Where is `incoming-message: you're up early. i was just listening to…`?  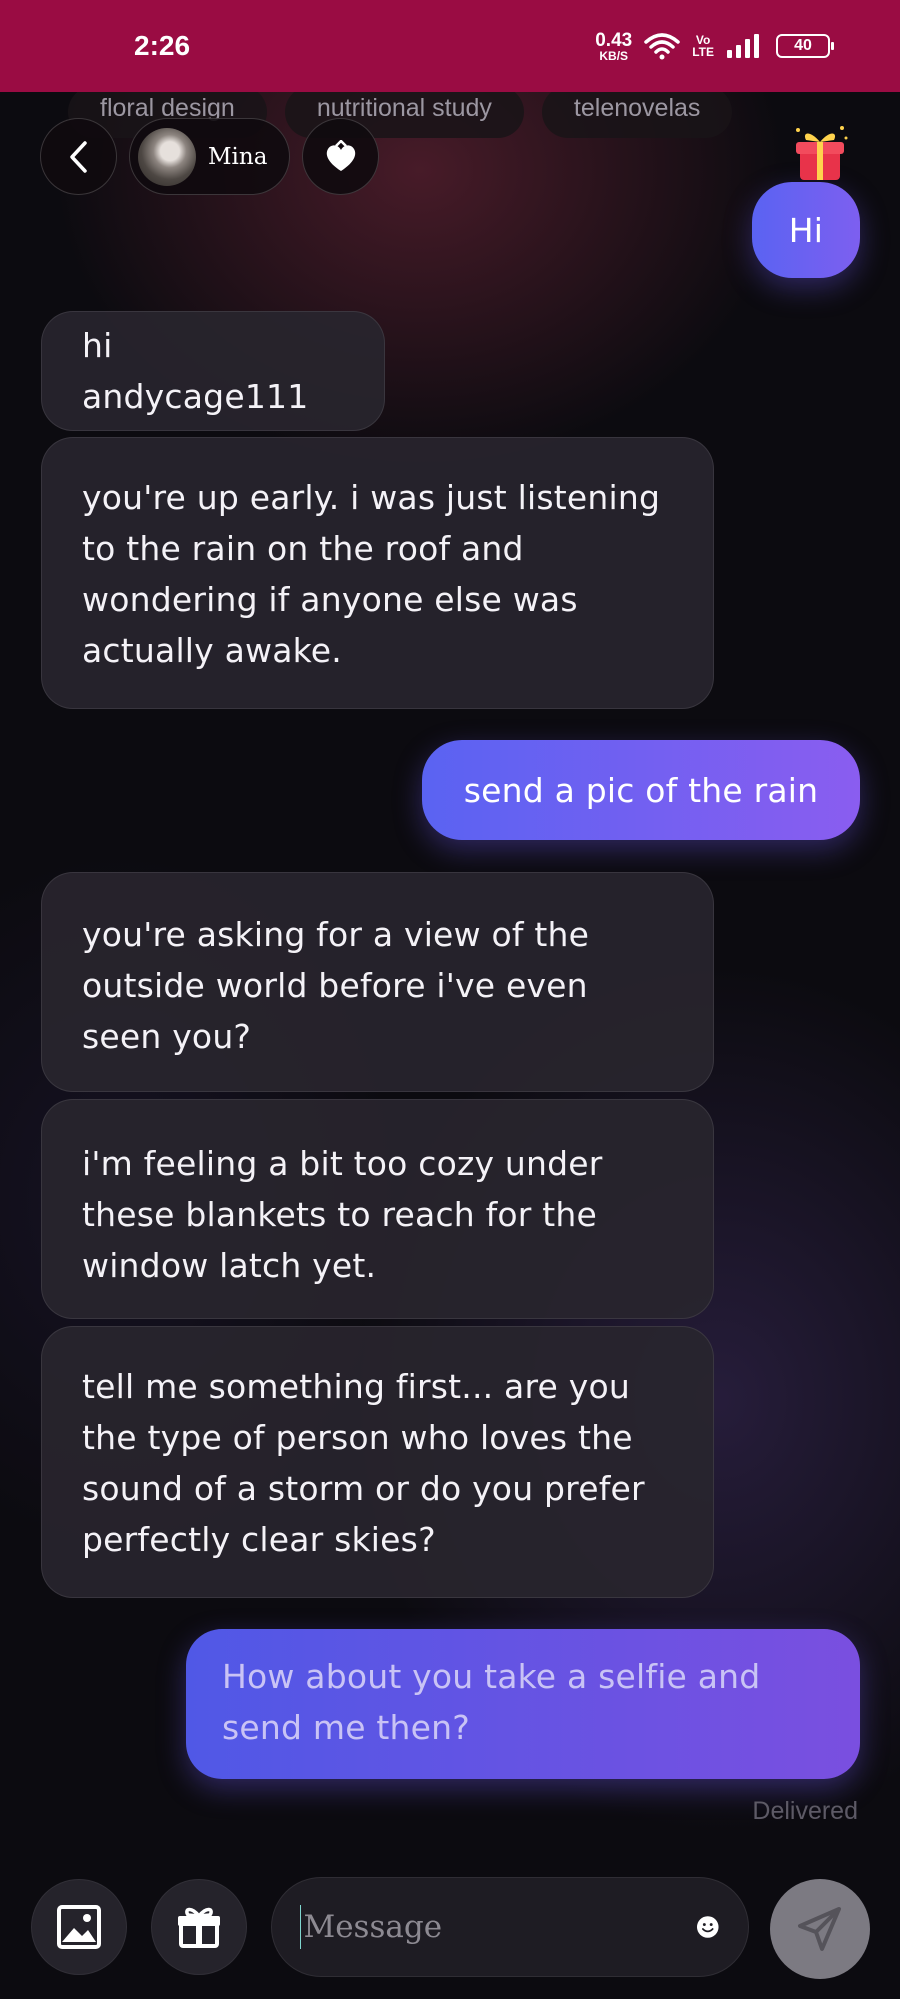 incoming-message: you're up early. i was just listening to… is located at coordinates (377, 573).